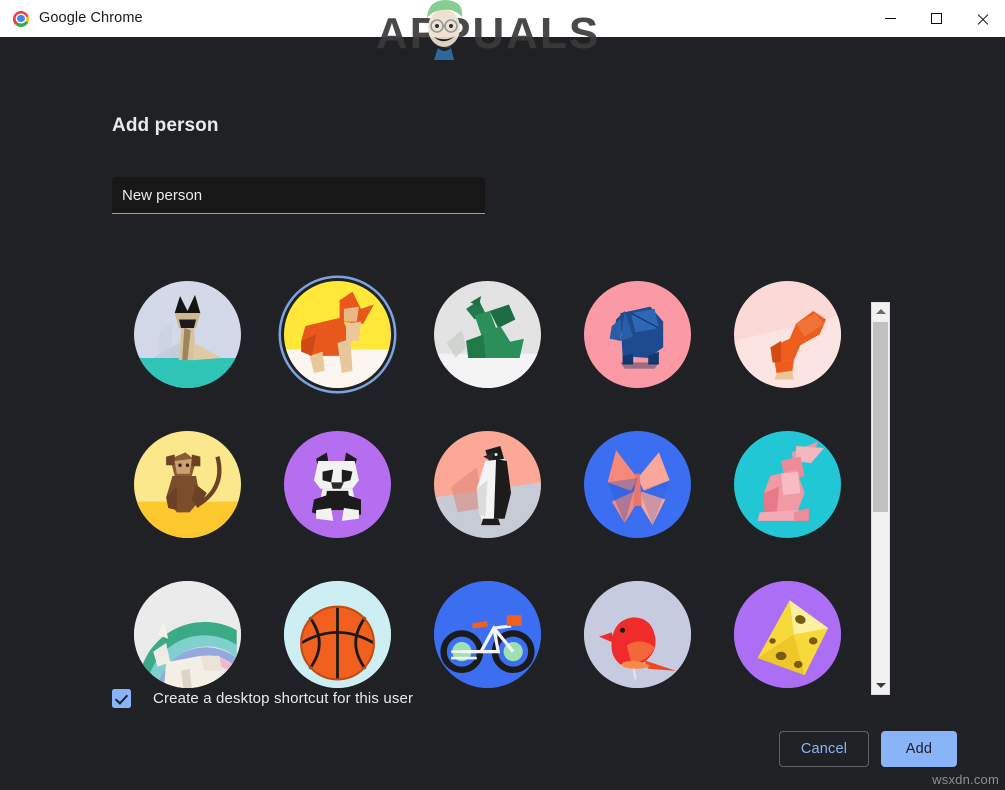  I want to click on origami-dragon-avatar-image, so click(487, 334).